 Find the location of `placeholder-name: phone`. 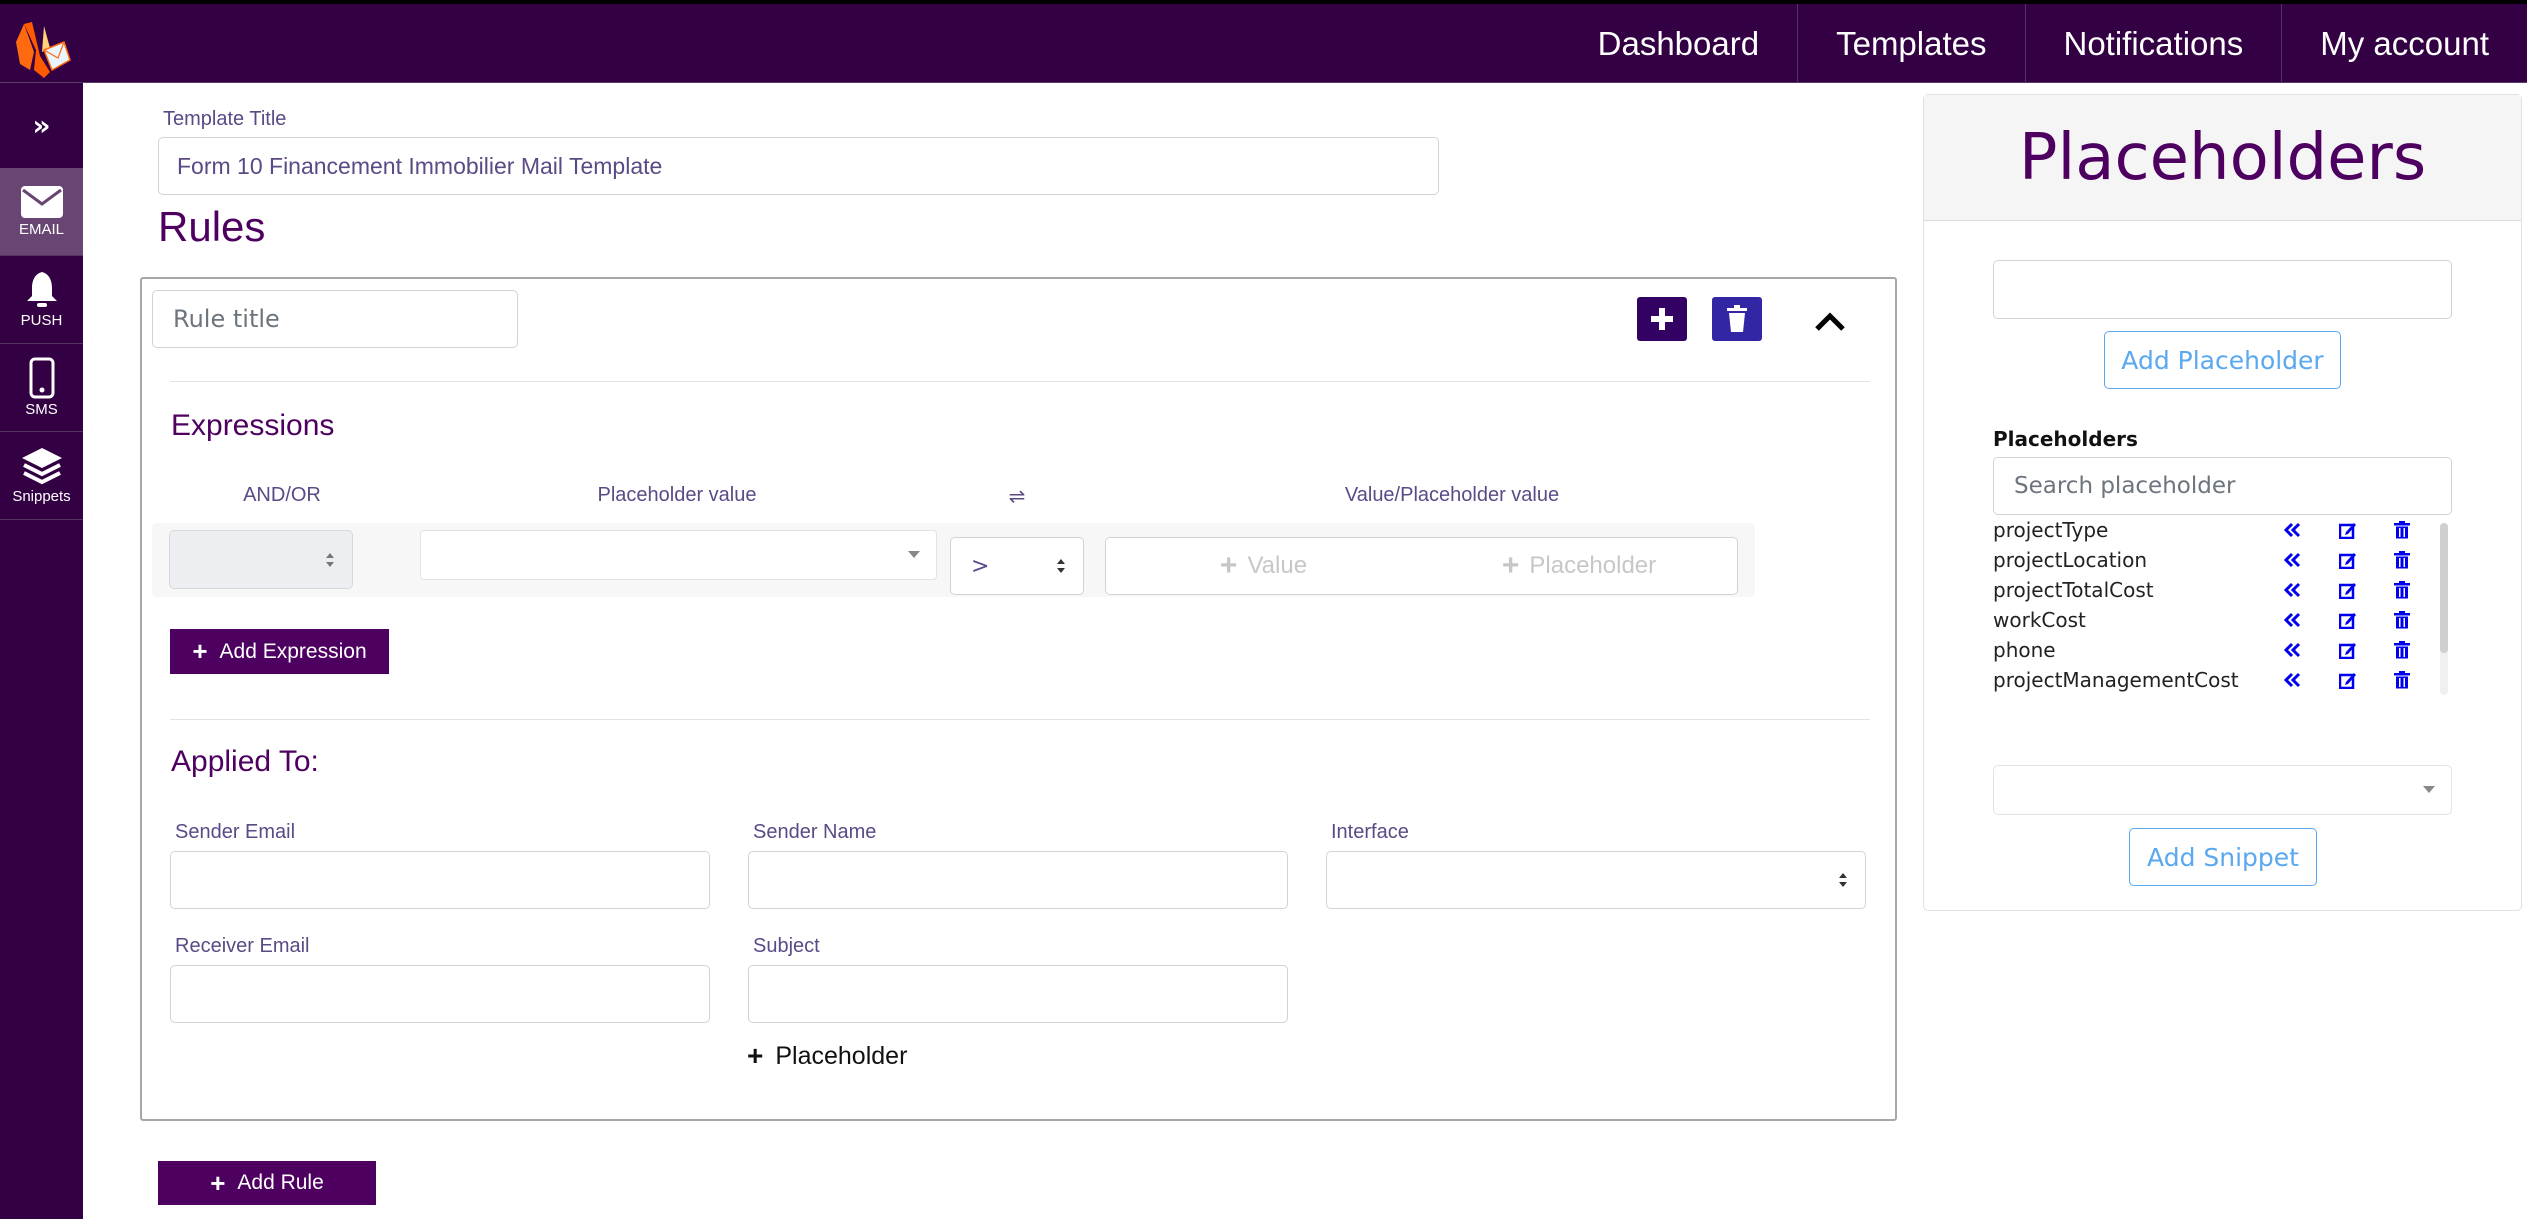

placeholder-name: phone is located at coordinates (2024, 650).